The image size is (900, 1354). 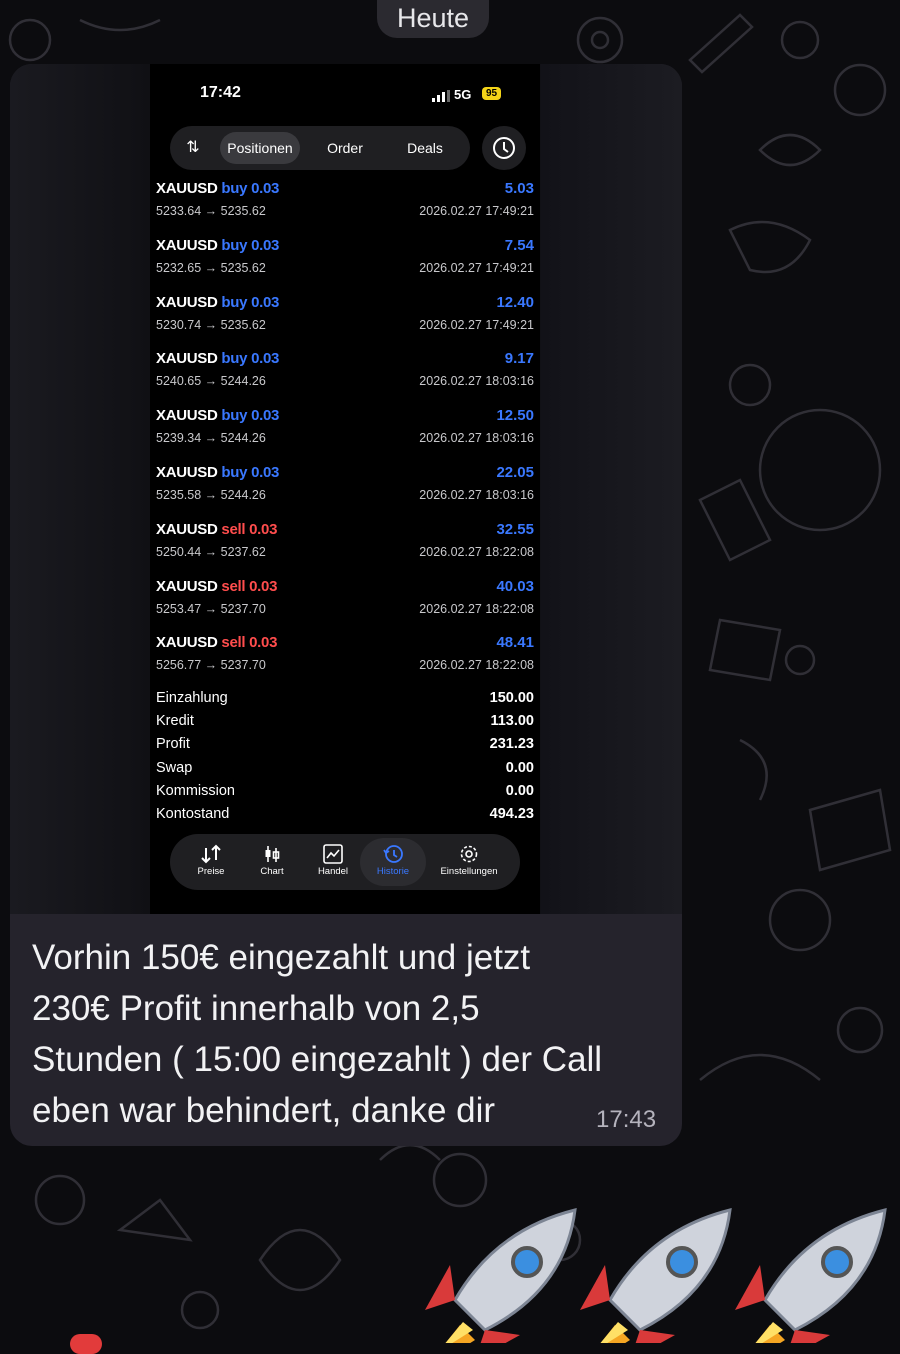 I want to click on nav-label: Einstellungen, so click(x=469, y=871).